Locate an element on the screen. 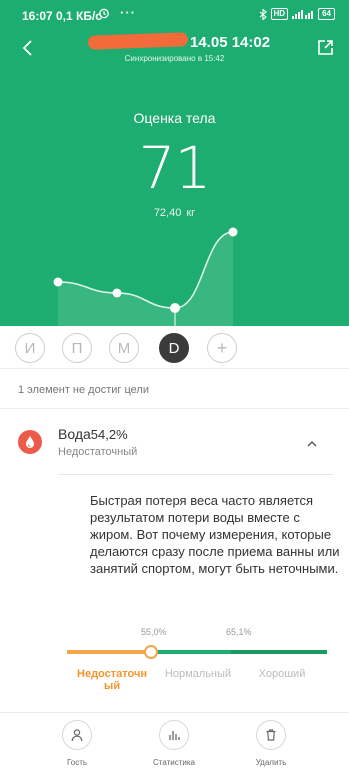 Image resolution: width=349 pixels, height=776 pixels. scale-segment-good is located at coordinates (279, 652).